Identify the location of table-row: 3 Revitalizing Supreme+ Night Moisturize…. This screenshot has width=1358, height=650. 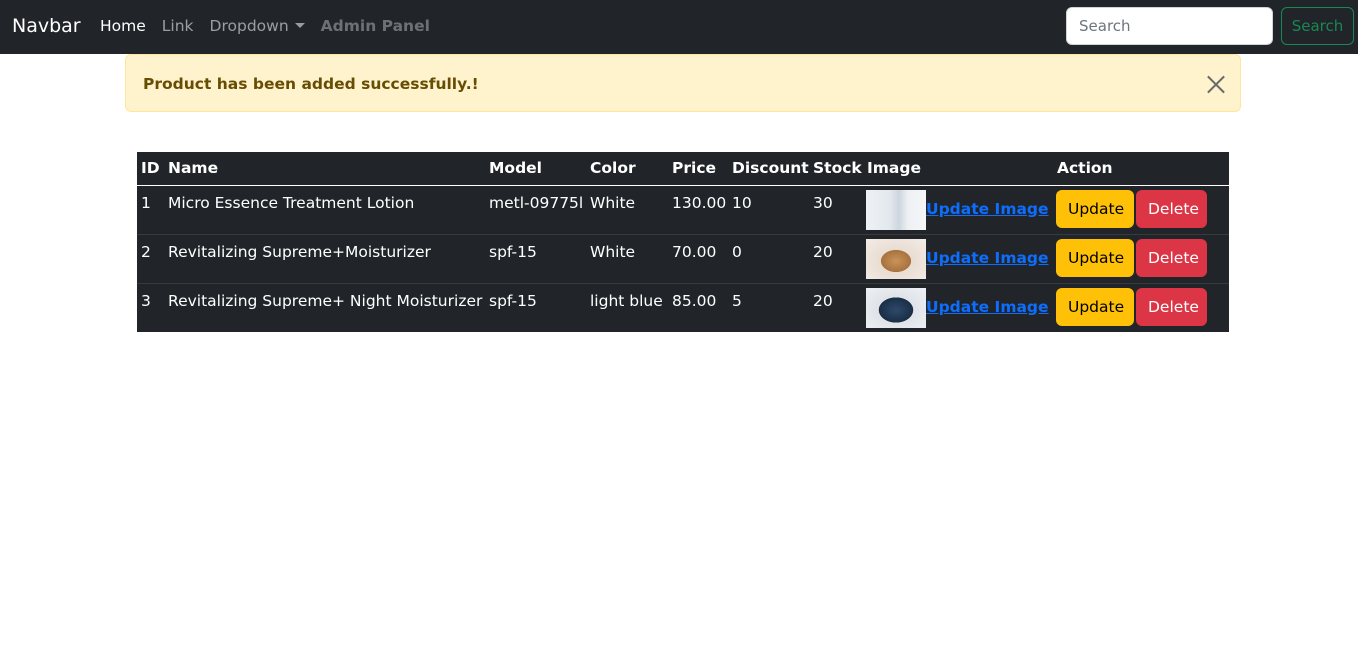
(683, 307).